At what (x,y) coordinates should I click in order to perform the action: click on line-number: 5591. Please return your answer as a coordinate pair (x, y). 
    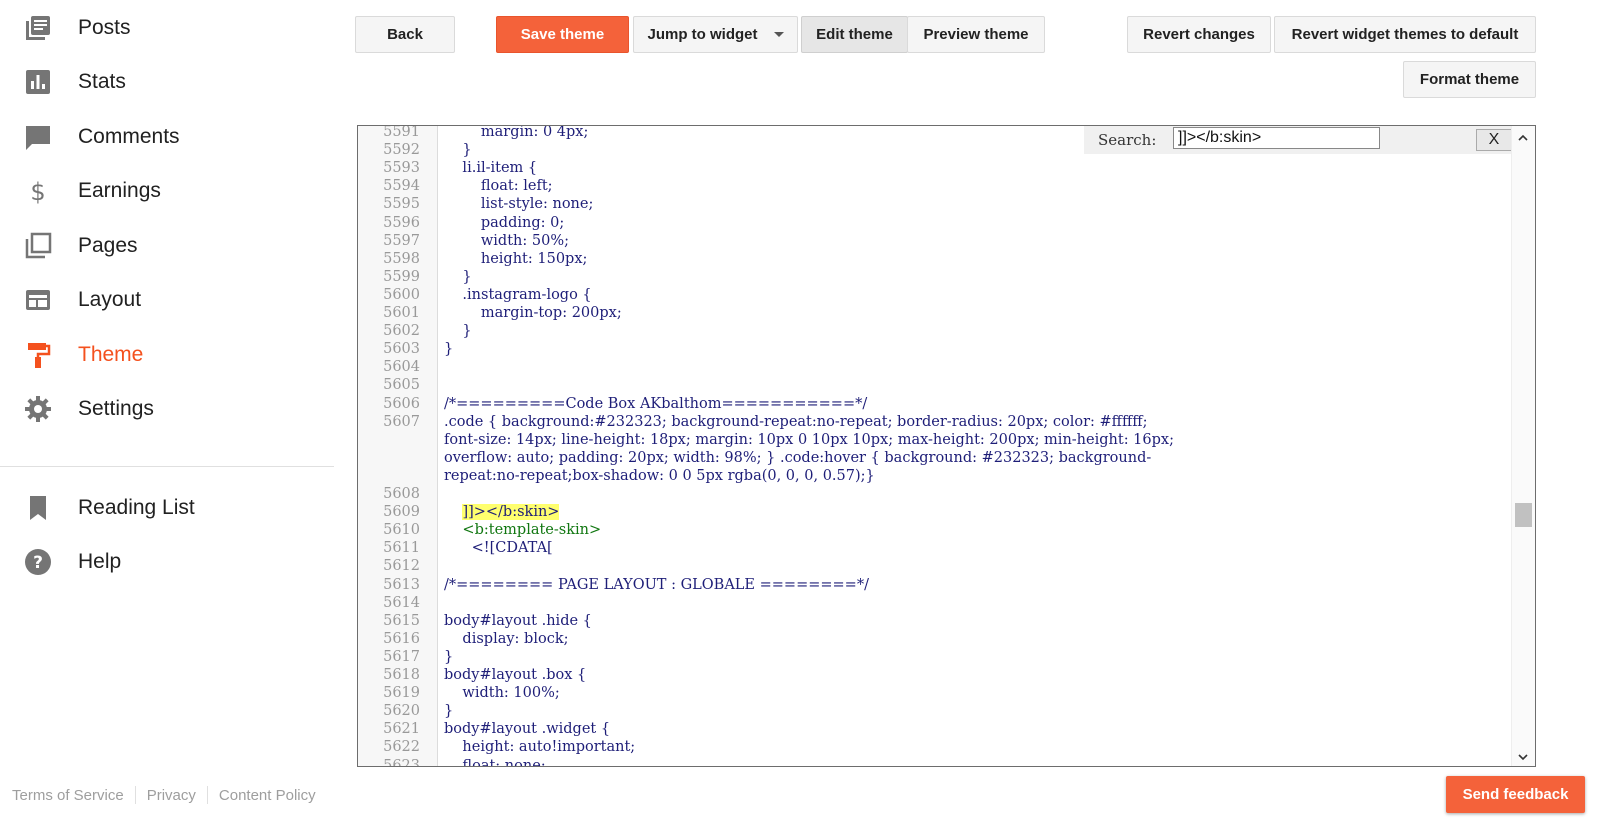
    Looking at the image, I should click on (401, 132).